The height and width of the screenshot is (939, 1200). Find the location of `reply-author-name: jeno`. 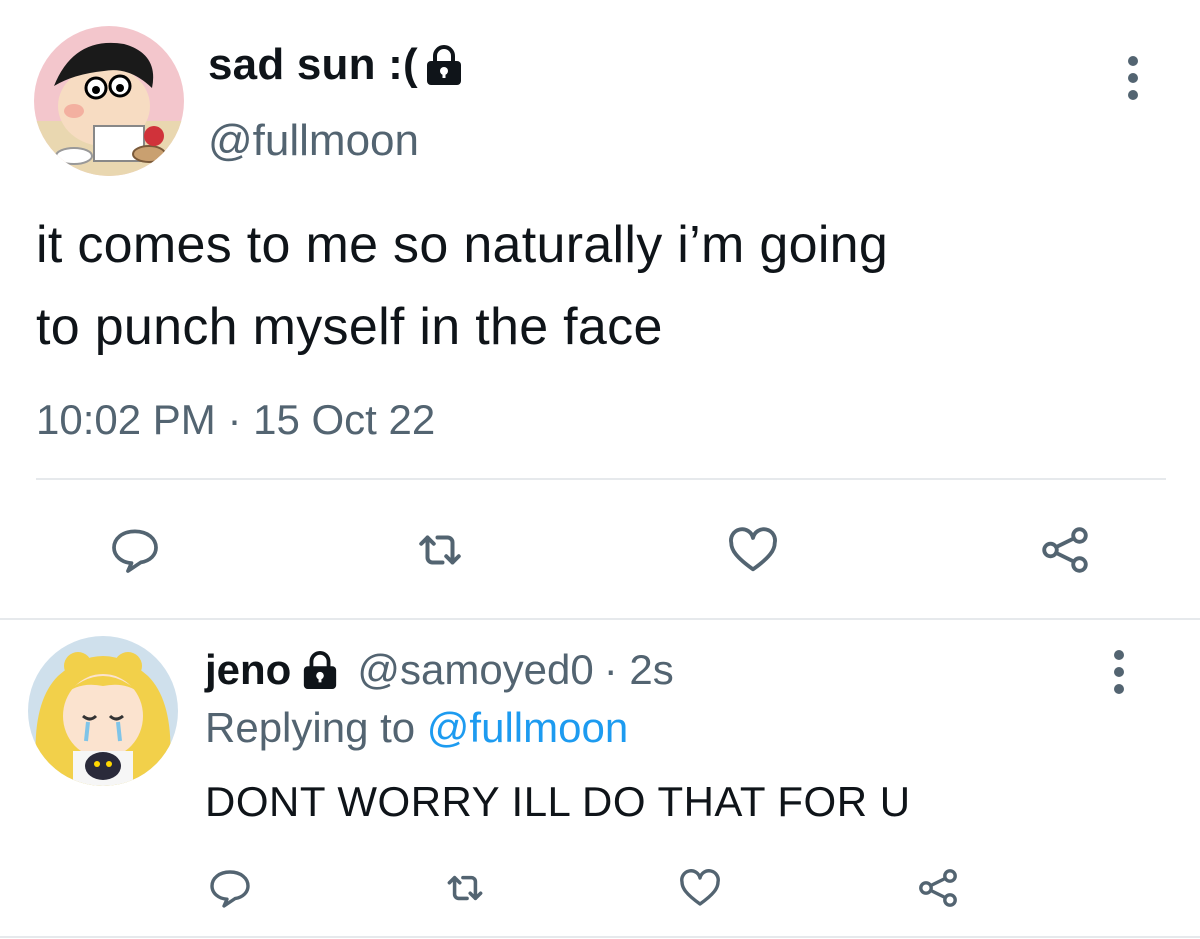

reply-author-name: jeno is located at coordinates (248, 670).